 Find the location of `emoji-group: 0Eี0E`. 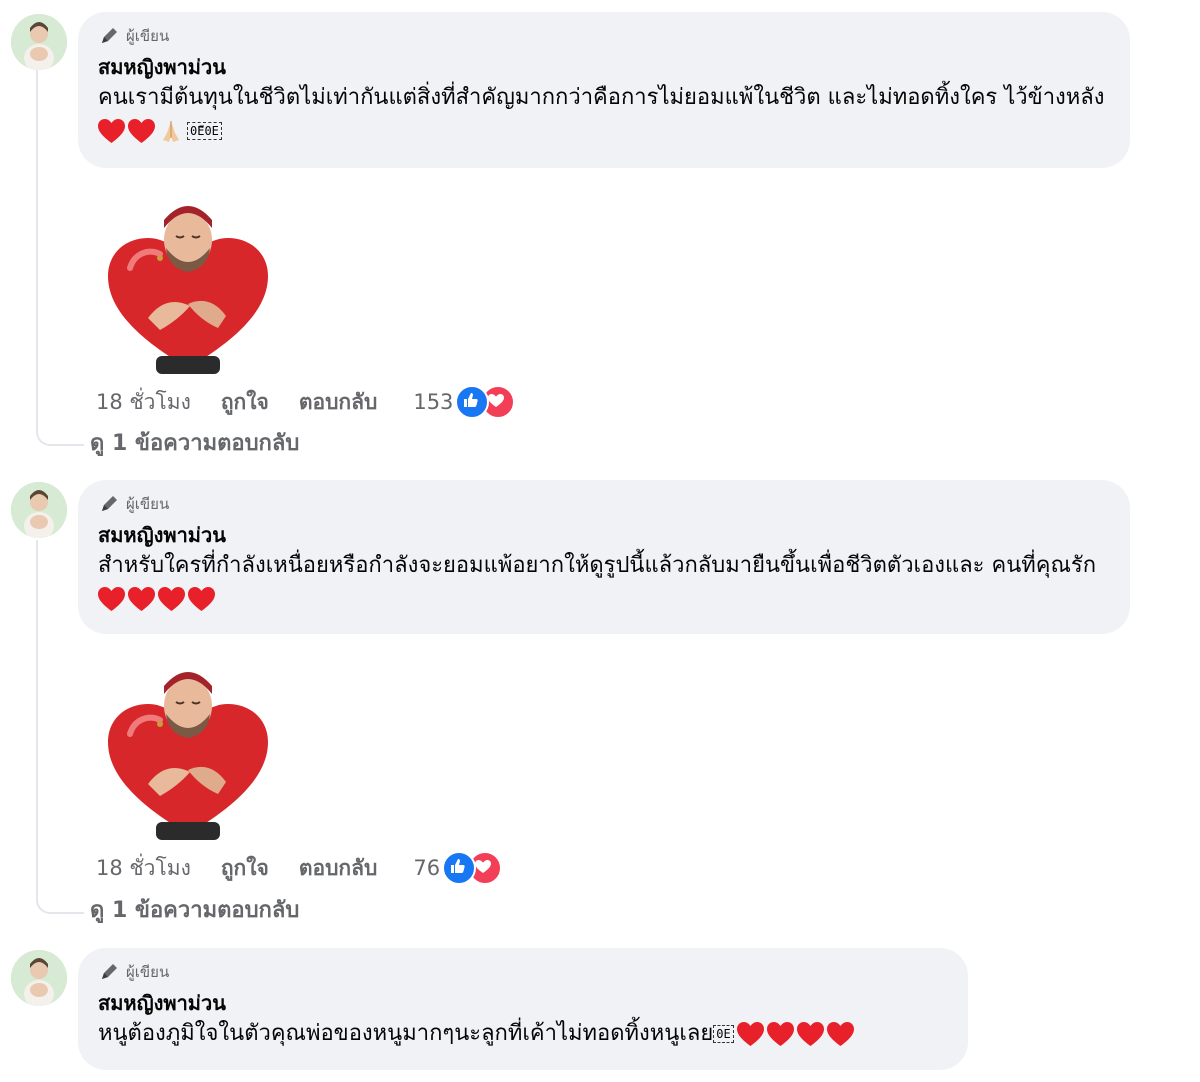

emoji-group: 0Eี0E is located at coordinates (160, 131).